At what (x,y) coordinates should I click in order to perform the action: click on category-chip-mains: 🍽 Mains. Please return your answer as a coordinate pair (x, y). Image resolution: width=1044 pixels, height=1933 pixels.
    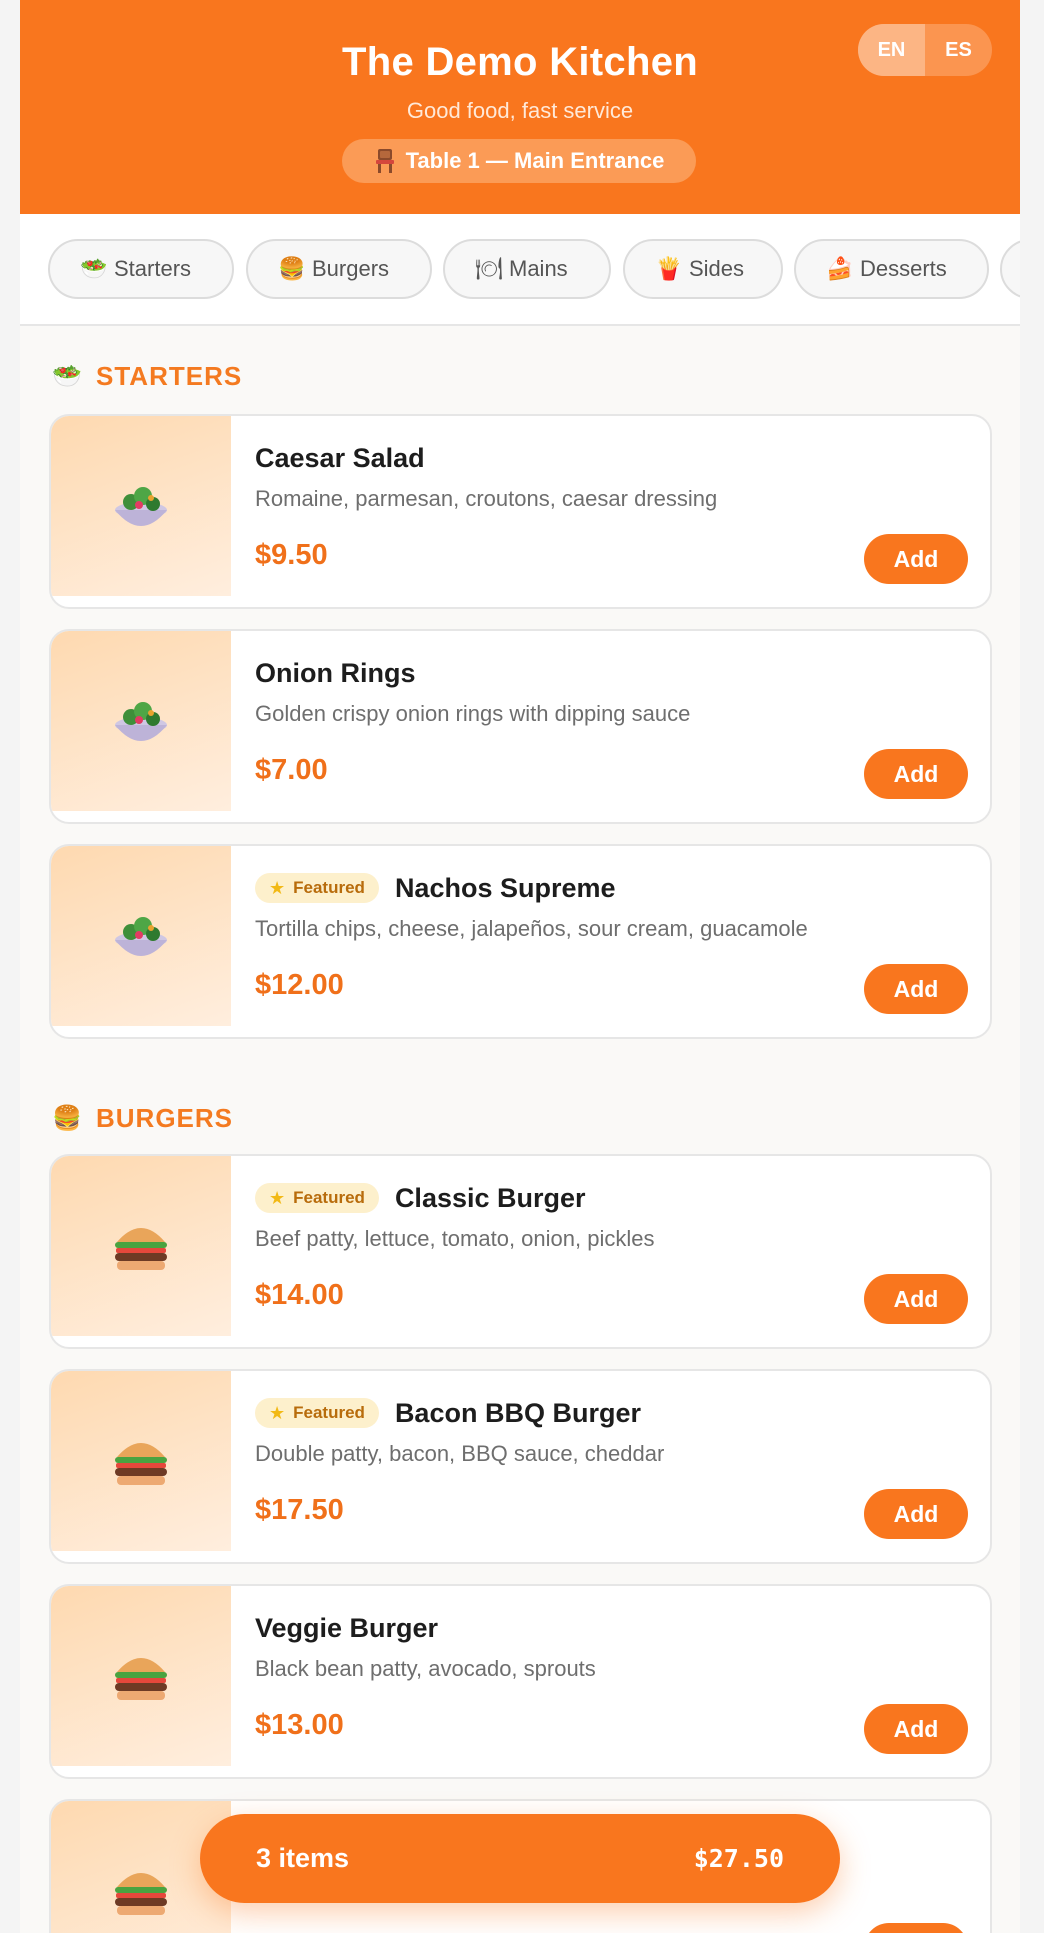
    Looking at the image, I should click on (527, 269).